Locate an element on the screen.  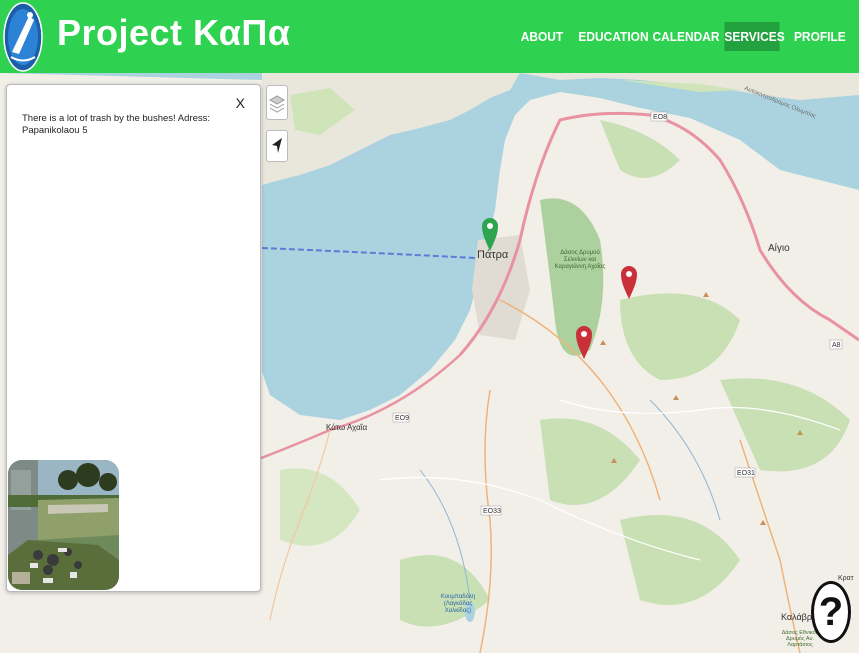
shield-eo33: EO33 is located at coordinates (492, 511).